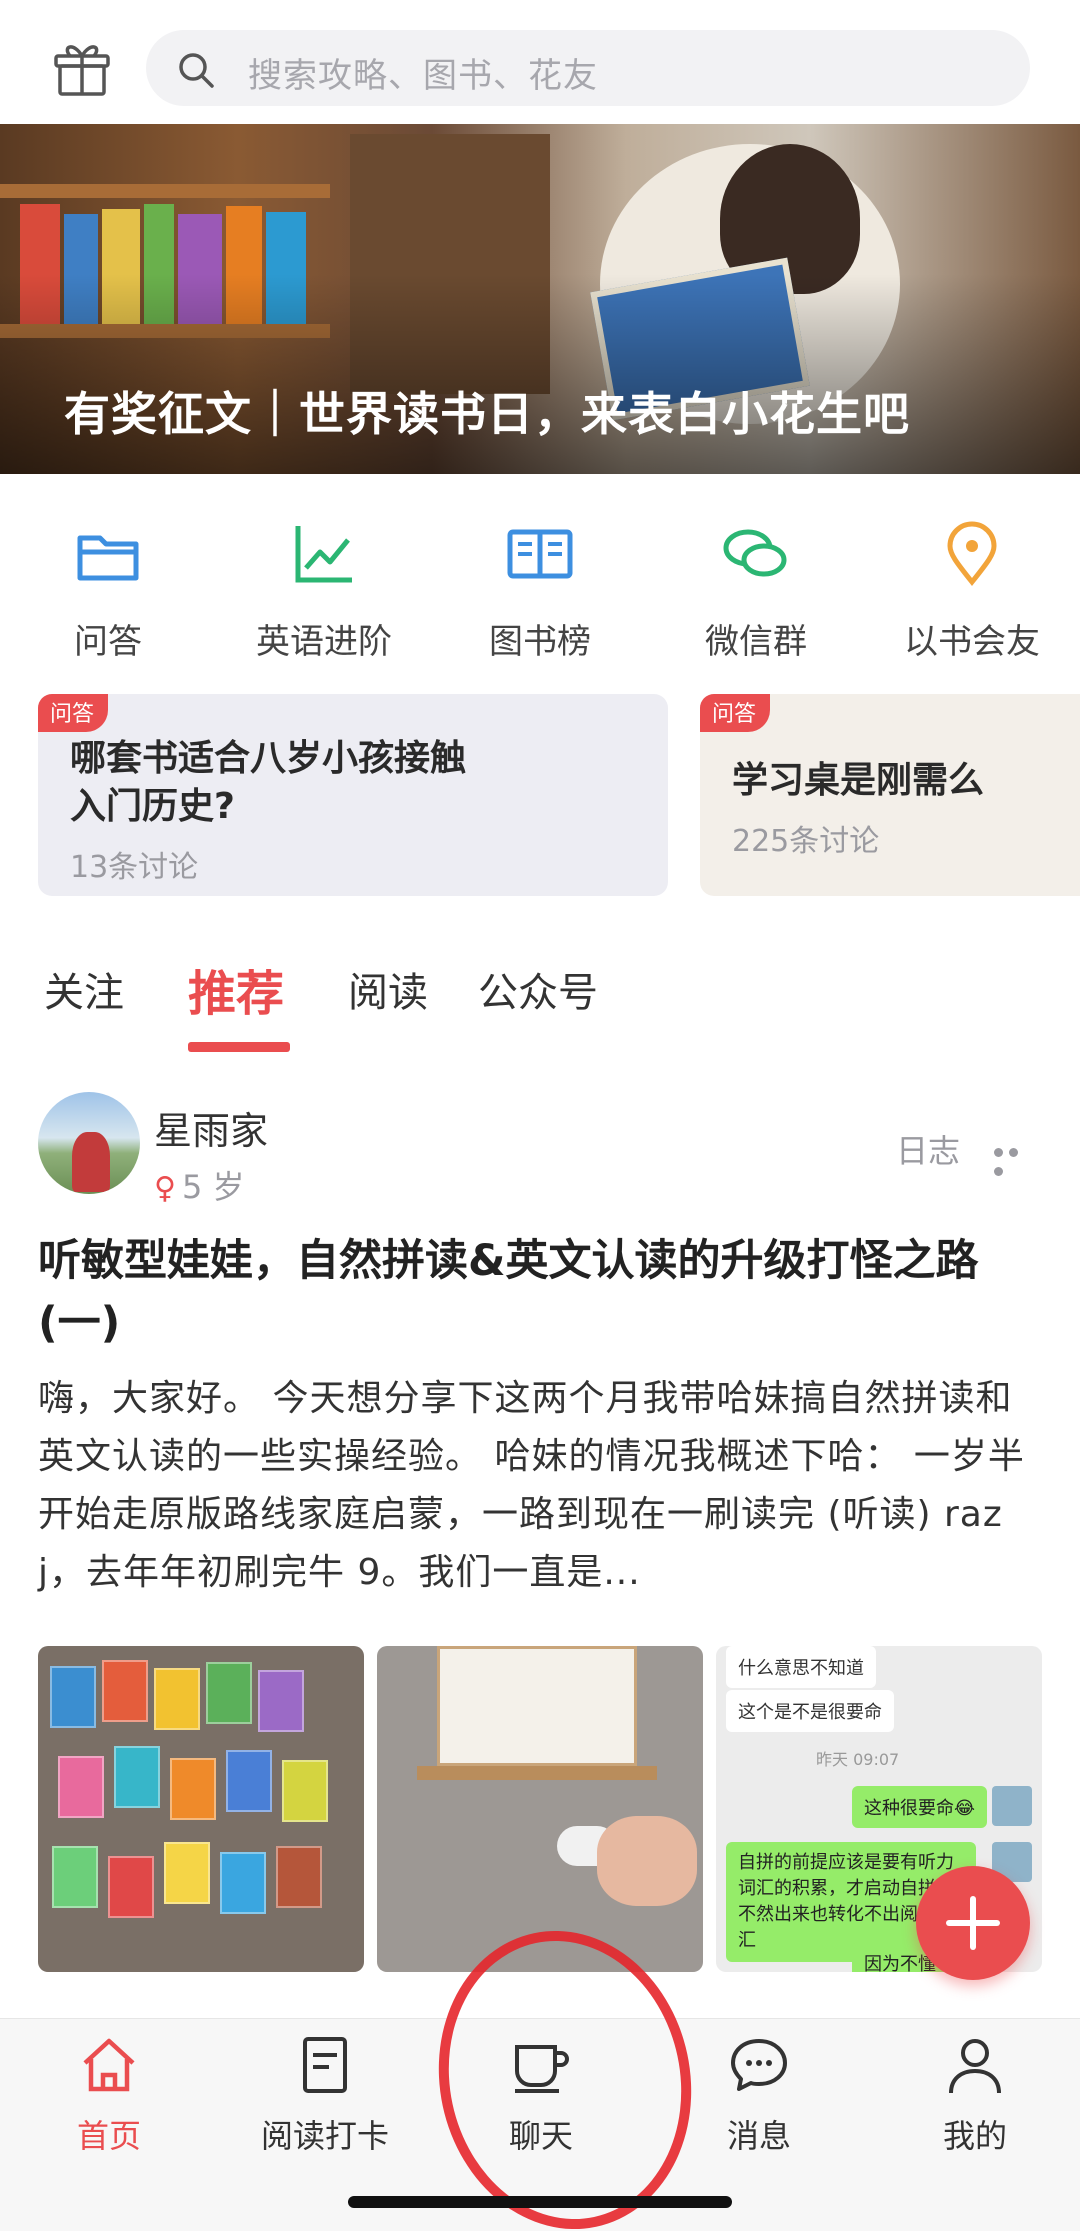 The image size is (1080, 2231). I want to click on tab-reading: 阅读, so click(388, 989).